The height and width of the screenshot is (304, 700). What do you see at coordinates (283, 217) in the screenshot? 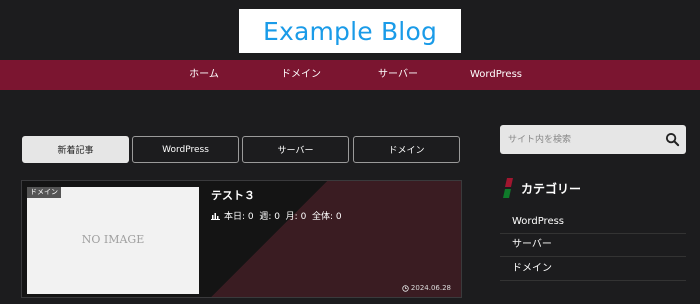
I see `article-stats-text: 本日: 0 週: 0 月: 0 全体: 0` at bounding box center [283, 217].